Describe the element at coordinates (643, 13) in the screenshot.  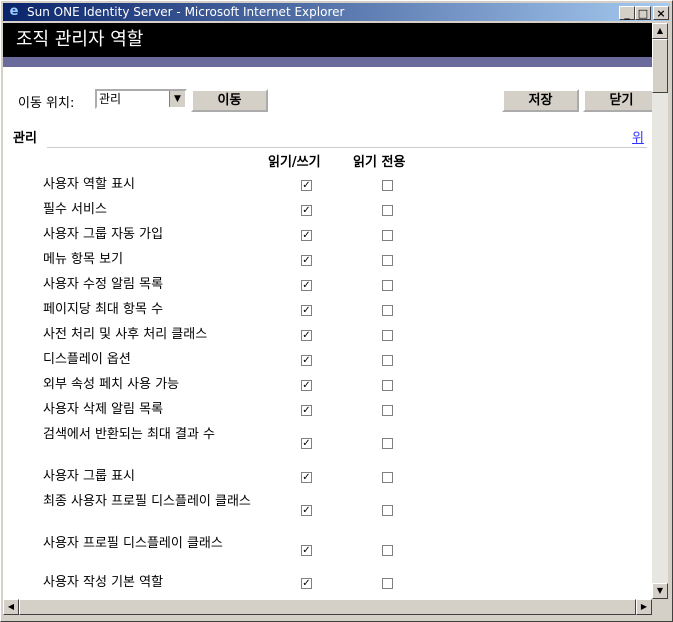
I see `maximize-button: □` at that location.